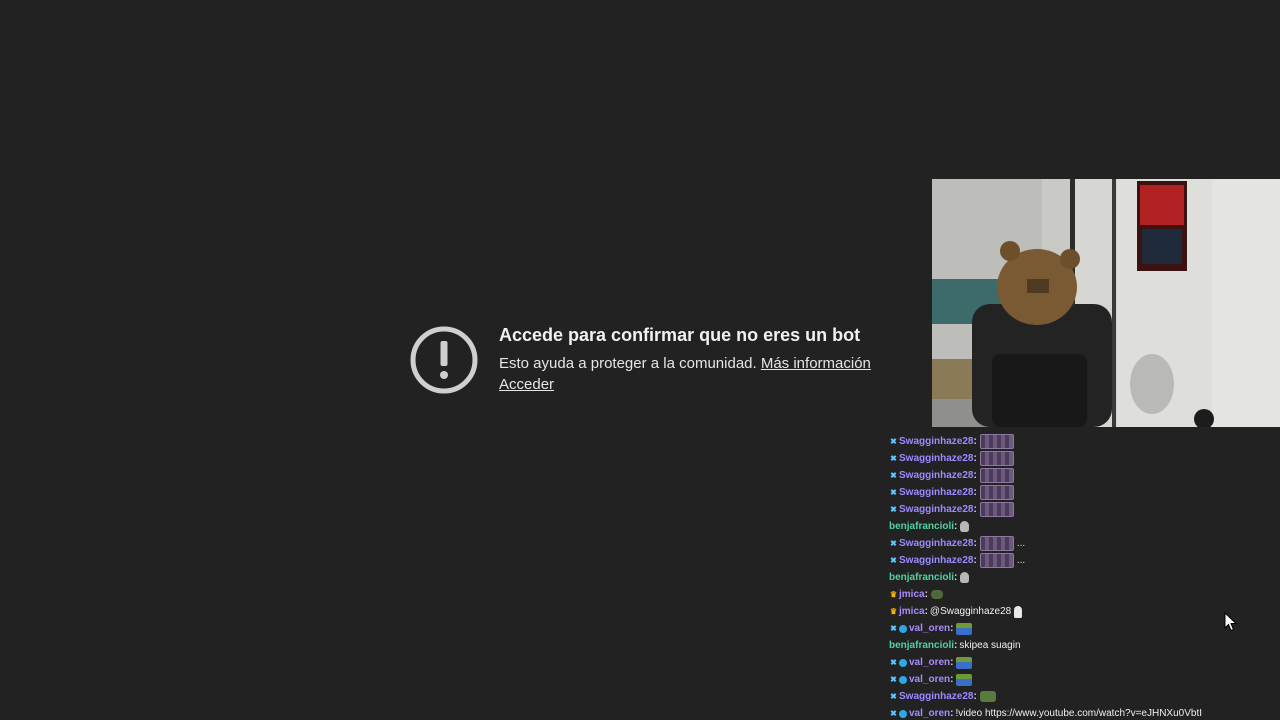 Image resolution: width=1280 pixels, height=720 pixels. Describe the element at coordinates (987, 696) in the screenshot. I see `pepe-emote-icon` at that location.